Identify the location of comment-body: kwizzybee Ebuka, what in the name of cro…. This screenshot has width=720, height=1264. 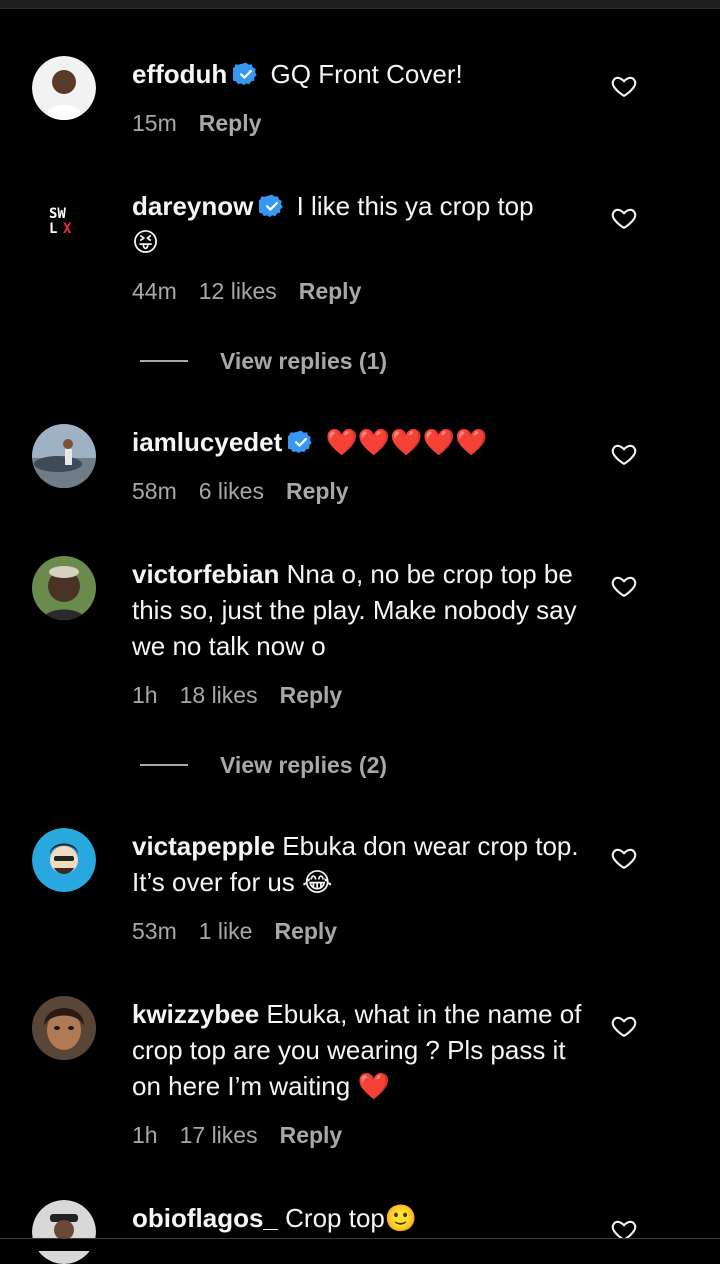
(357, 1050).